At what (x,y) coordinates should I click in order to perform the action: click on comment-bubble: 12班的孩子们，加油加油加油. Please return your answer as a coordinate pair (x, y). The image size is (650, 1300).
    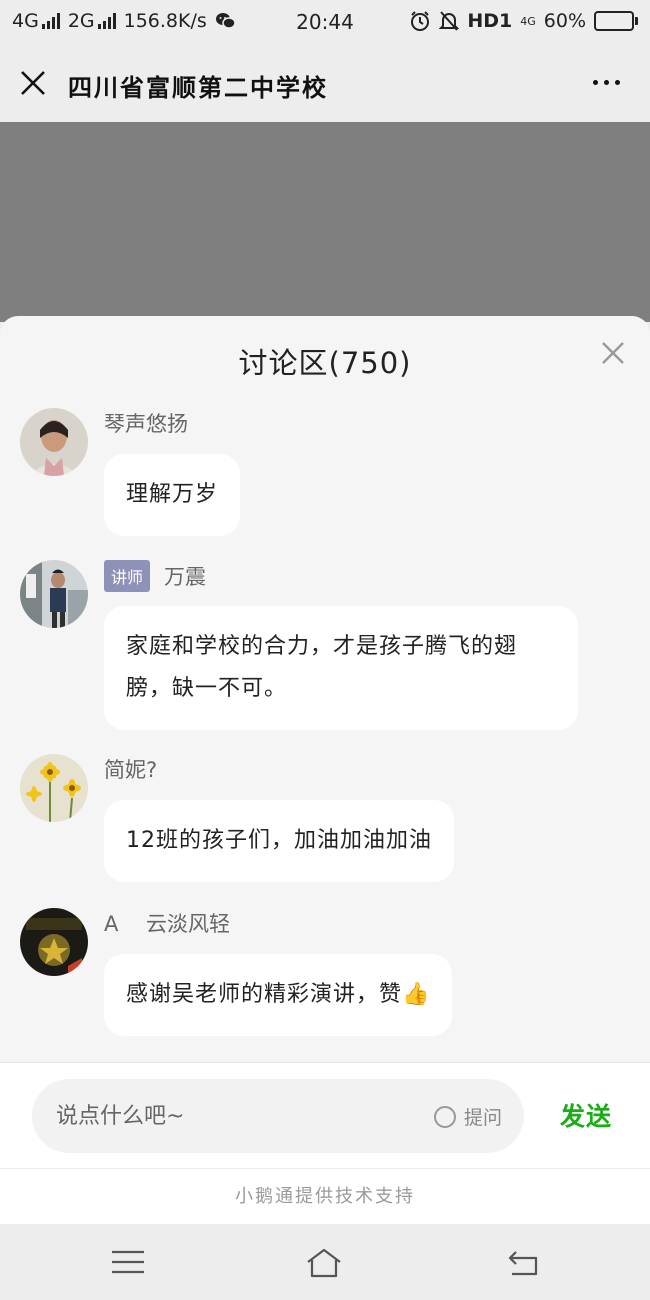
    Looking at the image, I should click on (279, 841).